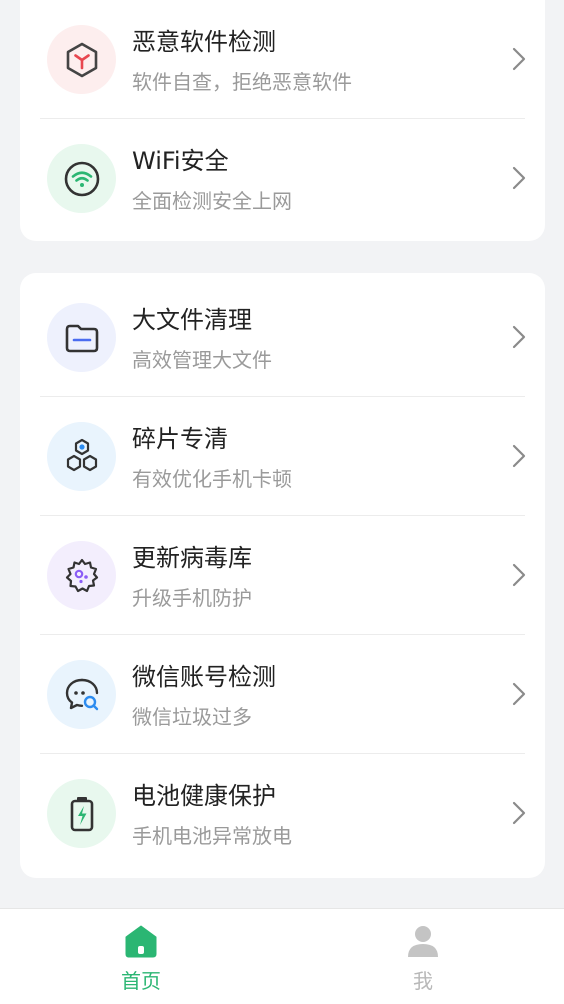  What do you see at coordinates (204, 677) in the screenshot?
I see `item-title: 微信账号检测` at bounding box center [204, 677].